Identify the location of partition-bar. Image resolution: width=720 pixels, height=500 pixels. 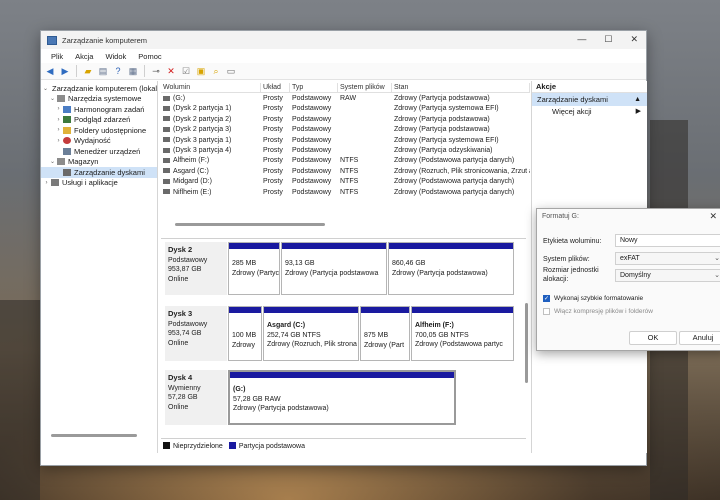
(334, 246).